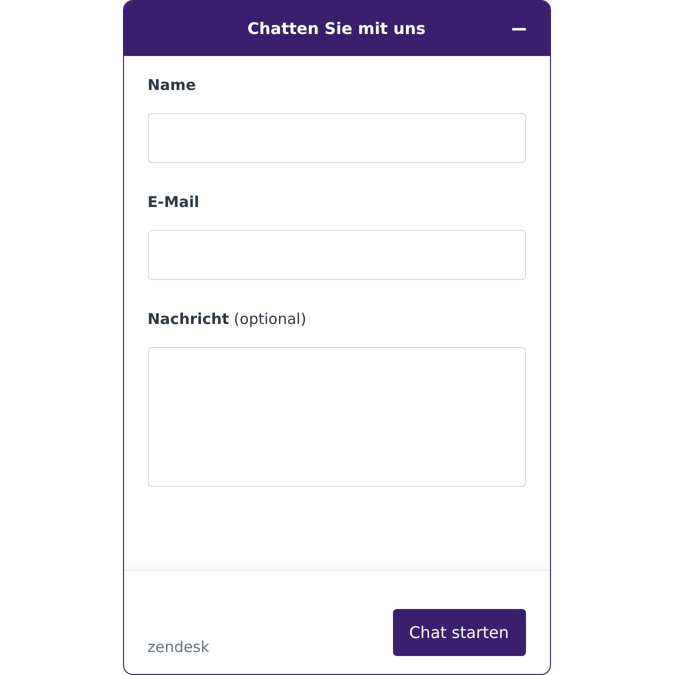 The width and height of the screenshot is (675, 675). What do you see at coordinates (179, 647) in the screenshot?
I see `brand-logo: zendesk` at bounding box center [179, 647].